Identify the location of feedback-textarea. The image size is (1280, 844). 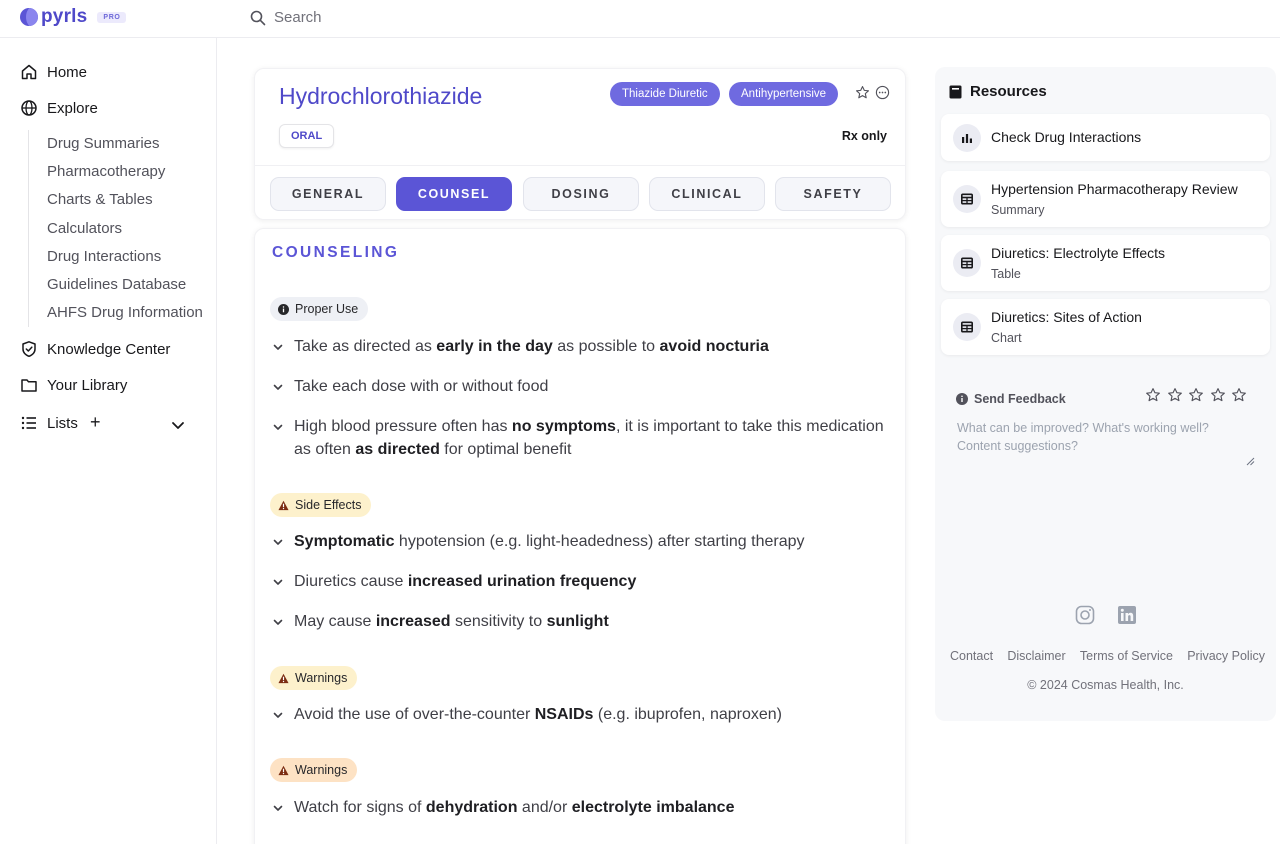
(1106, 443).